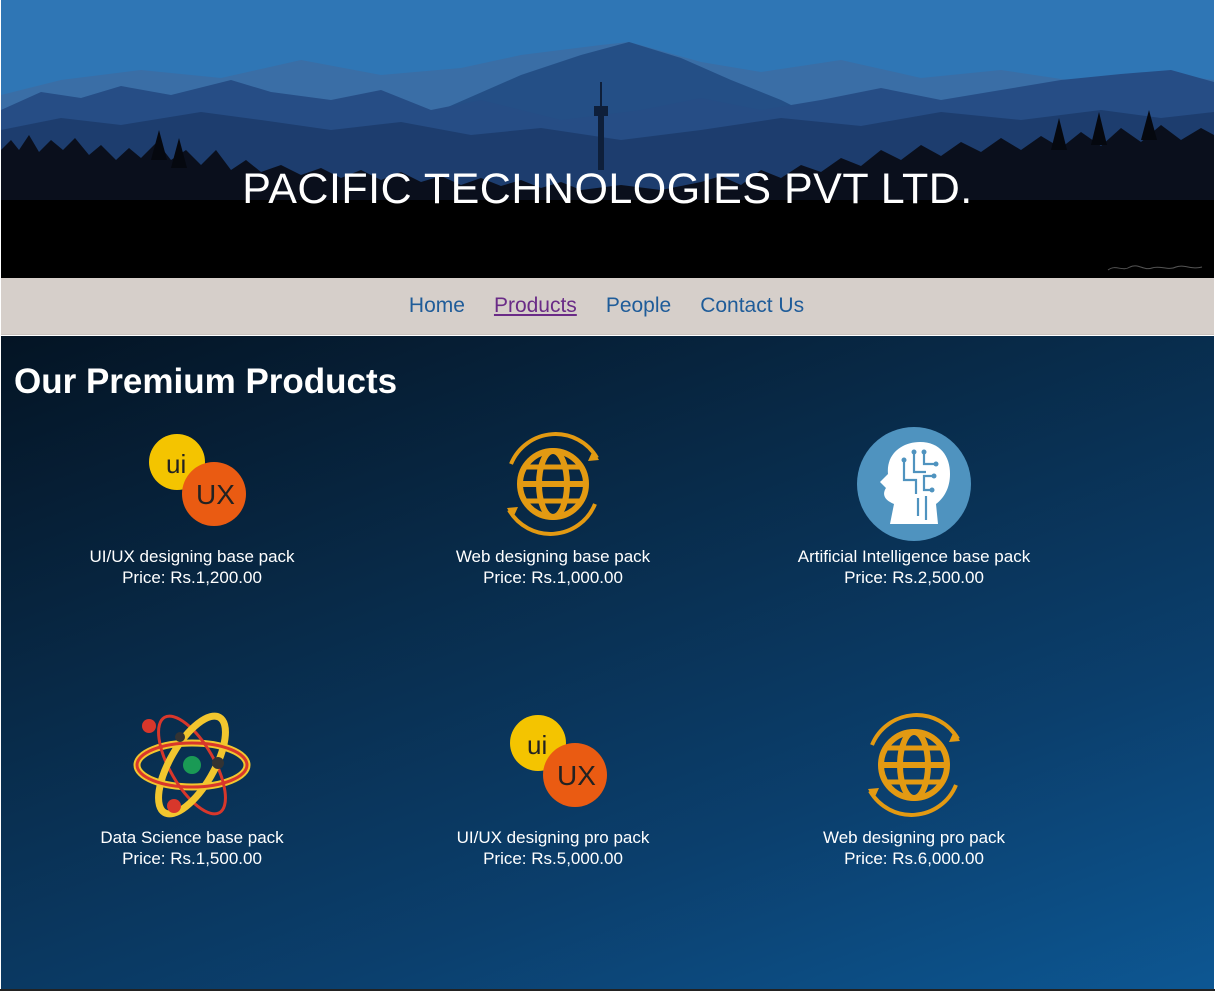 This screenshot has width=1215, height=991. I want to click on product-price: Price: Rs.2,500.00, so click(914, 577).